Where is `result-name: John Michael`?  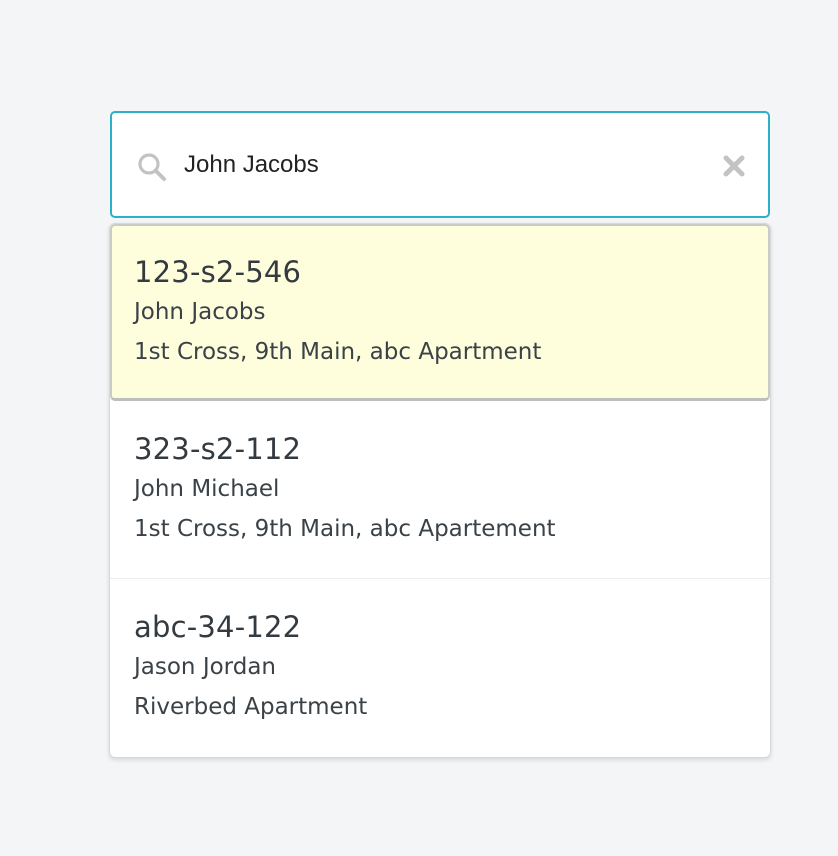
result-name: John Michael is located at coordinates (207, 489).